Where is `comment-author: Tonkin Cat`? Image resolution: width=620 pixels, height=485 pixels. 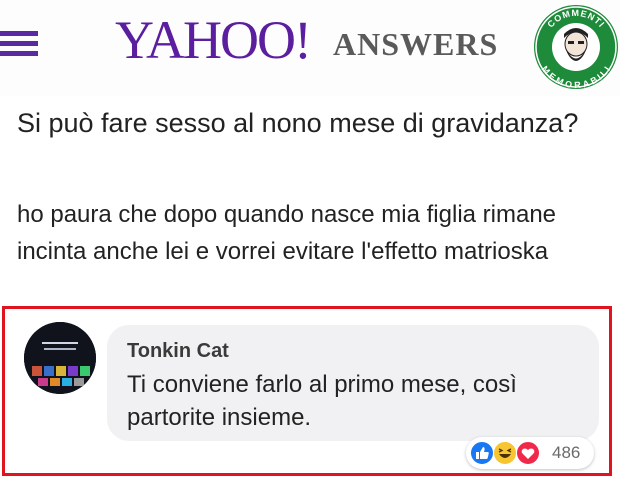
comment-author: Tonkin Cat is located at coordinates (178, 351).